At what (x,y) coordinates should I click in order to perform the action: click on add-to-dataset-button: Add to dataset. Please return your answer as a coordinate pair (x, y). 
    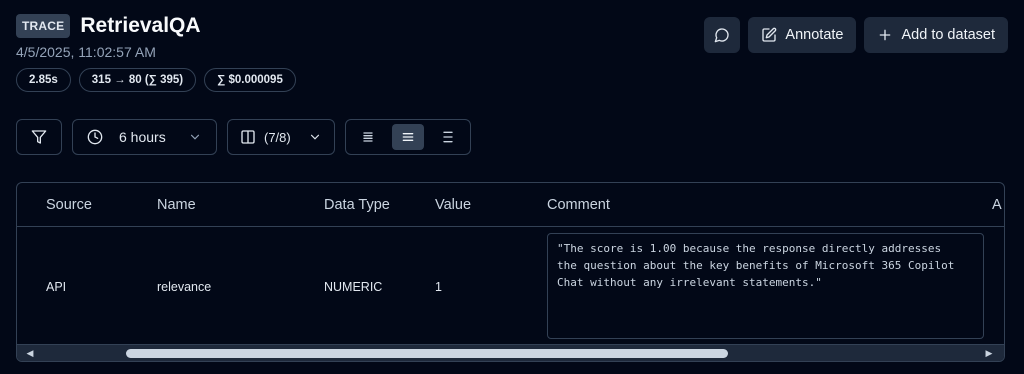
    Looking at the image, I should click on (936, 35).